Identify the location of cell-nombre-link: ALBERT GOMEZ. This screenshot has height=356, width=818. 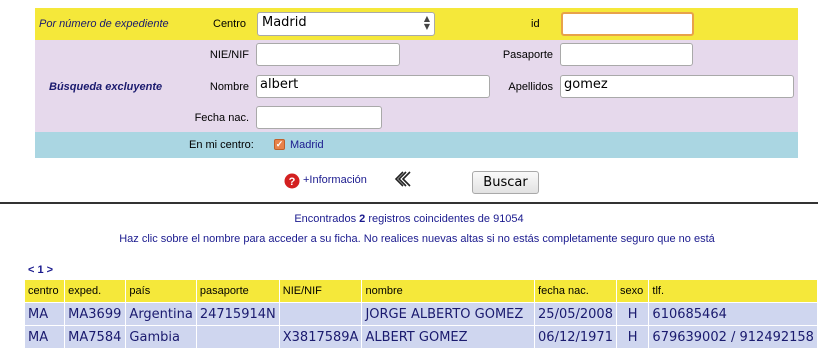
(448, 336).